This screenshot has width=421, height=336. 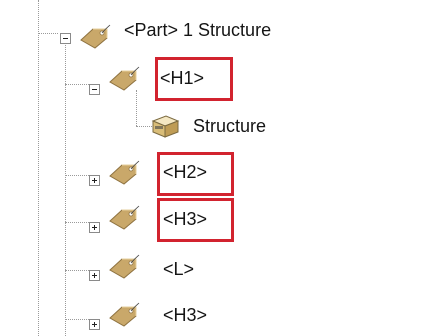 What do you see at coordinates (136, 108) in the screenshot?
I see `tree-guide-line-h1` at bounding box center [136, 108].